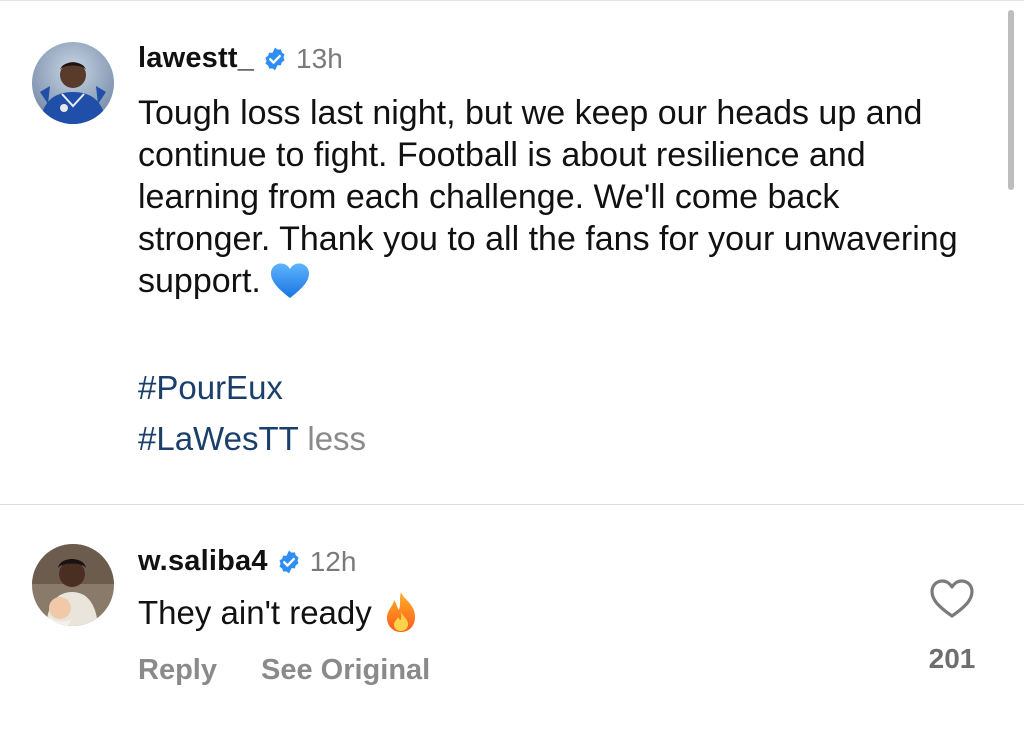  Describe the element at coordinates (319, 58) in the screenshot. I see `post-timestamp: 13h` at that location.